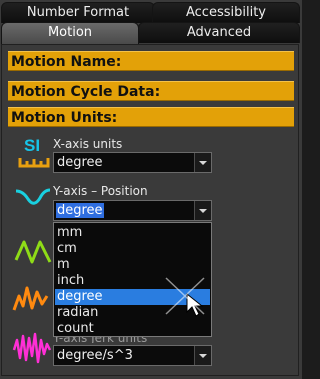 This screenshot has width=320, height=379. I want to click on si-ruler-icon: SI, so click(34, 153).